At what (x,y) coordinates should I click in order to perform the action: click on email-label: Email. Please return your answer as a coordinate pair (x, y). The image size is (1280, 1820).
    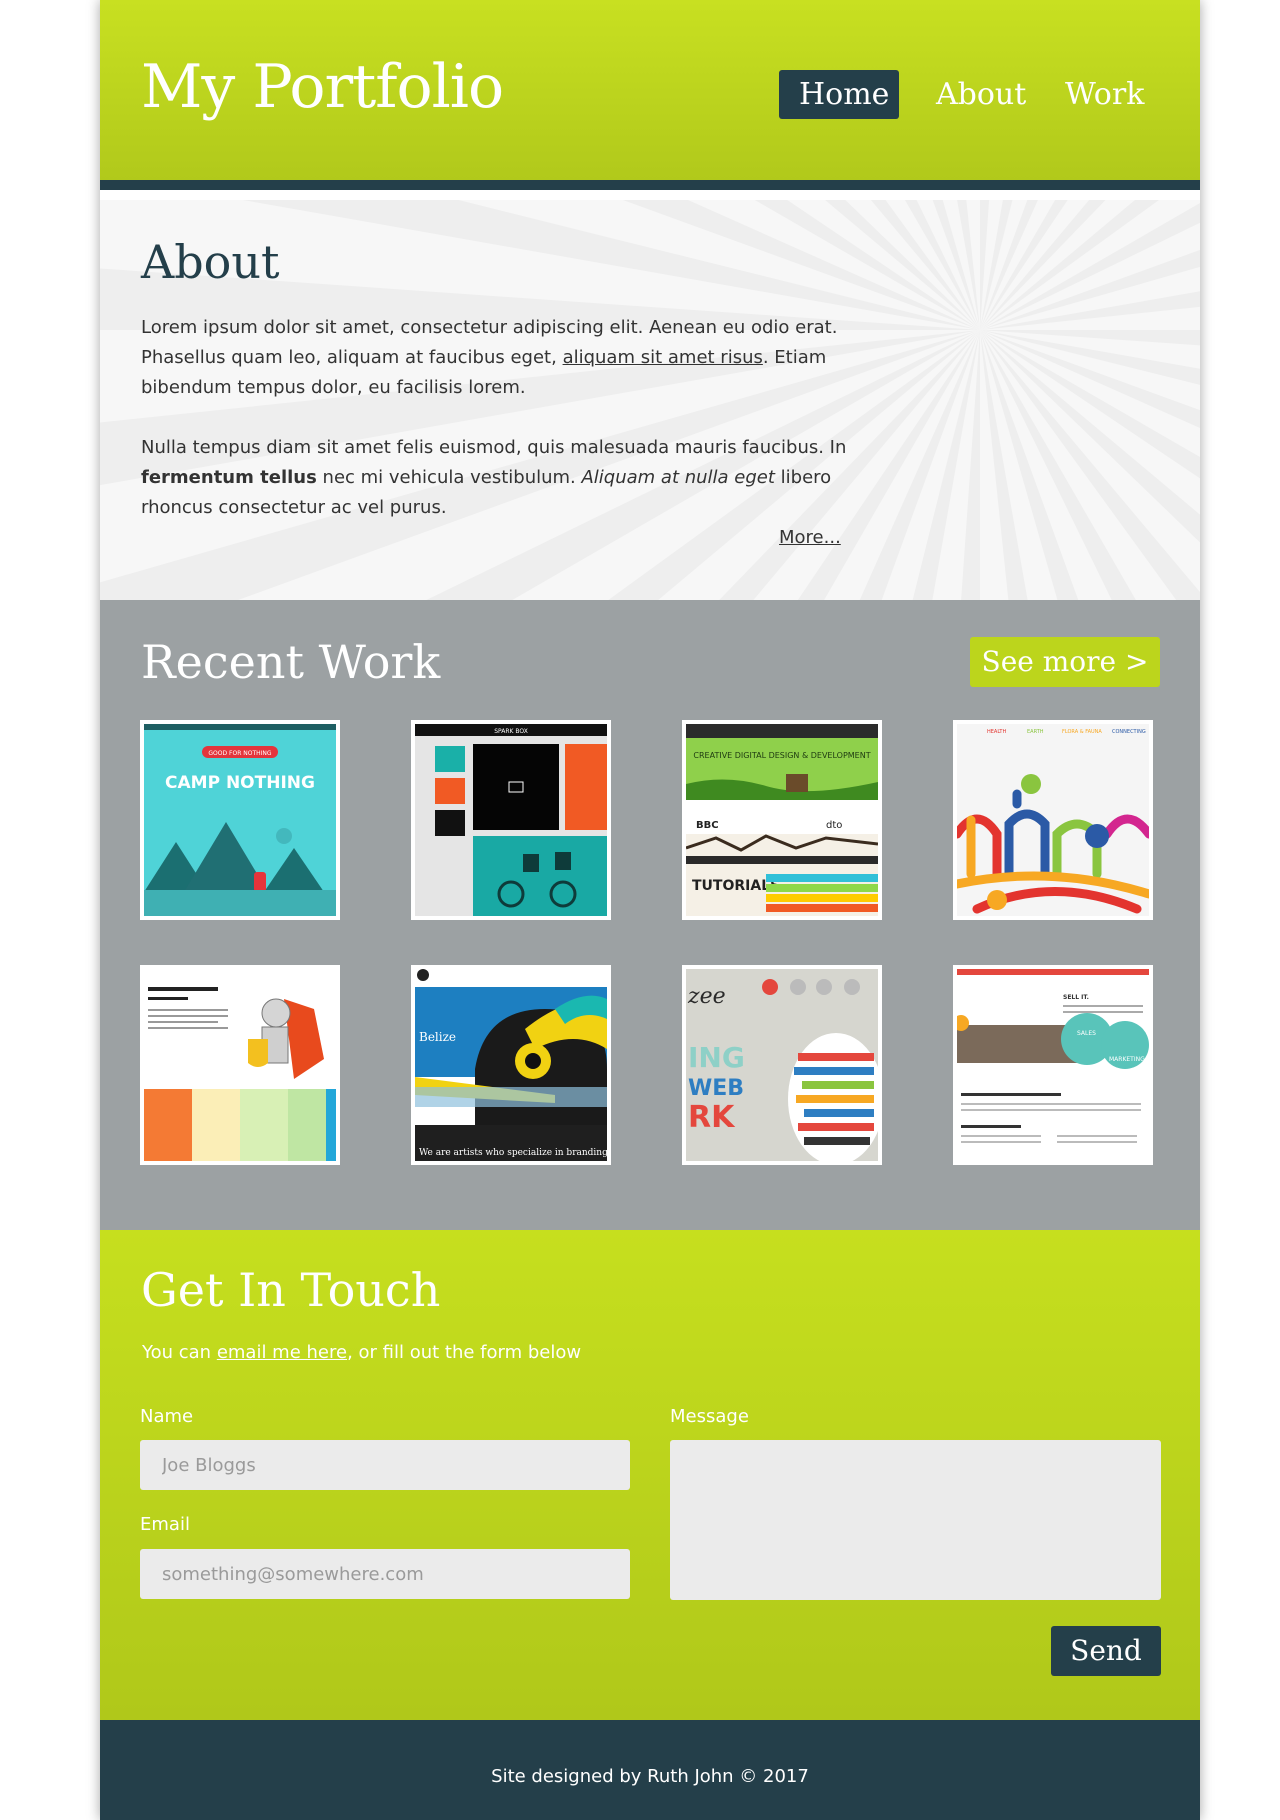
    Looking at the image, I should click on (165, 1524).